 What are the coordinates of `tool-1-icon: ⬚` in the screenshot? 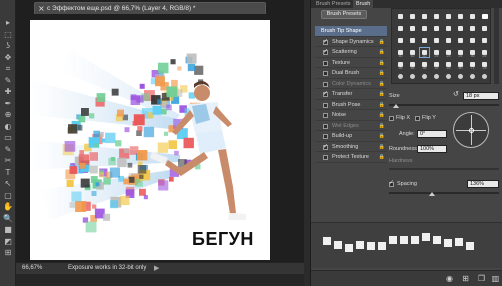 It's located at (8, 34).